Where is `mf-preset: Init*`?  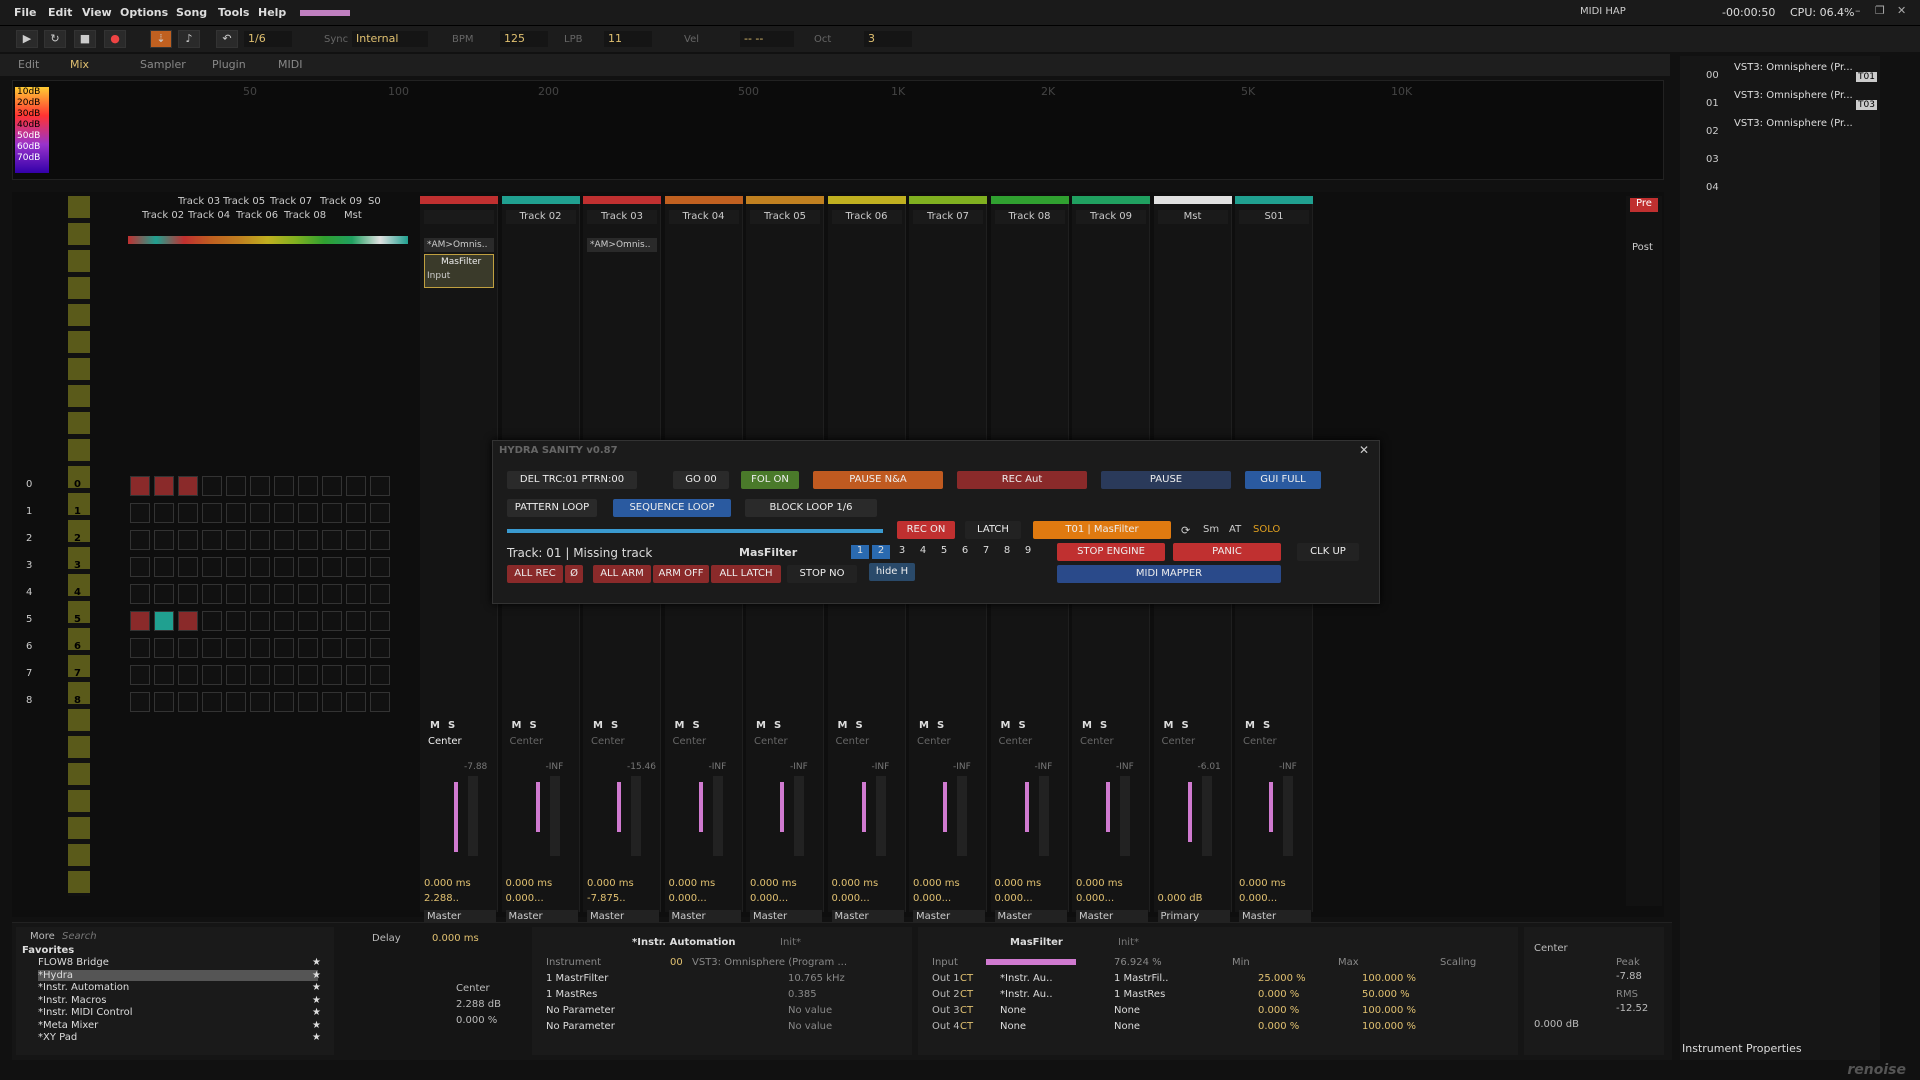 mf-preset: Init* is located at coordinates (1128, 942).